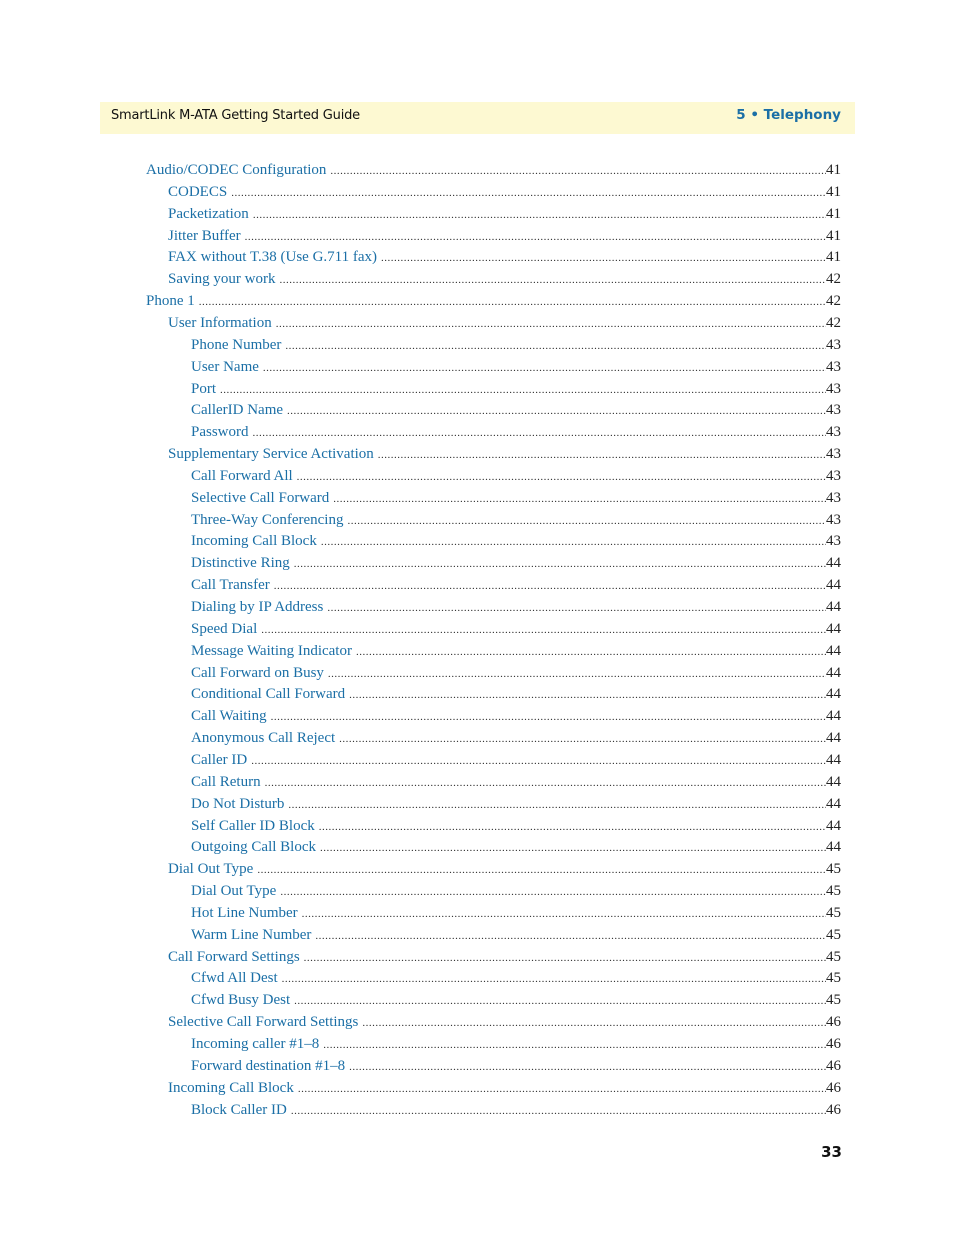 The image size is (954, 1235). Describe the element at coordinates (273, 651) in the screenshot. I see `toc-entry-label: Message Waiting Indicator` at that location.